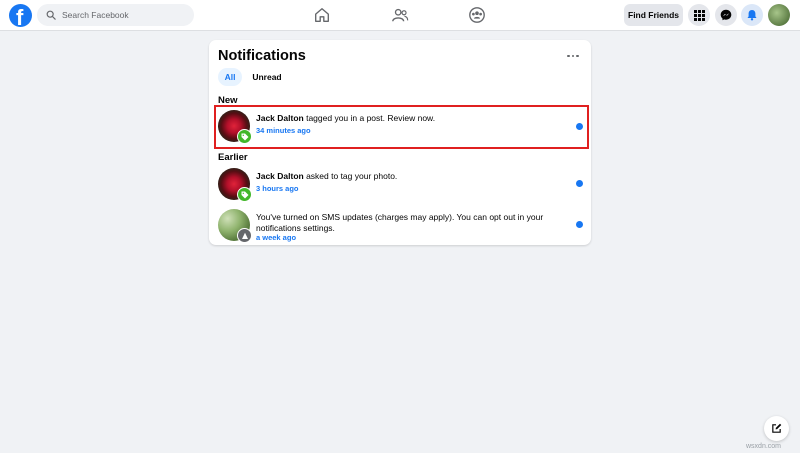 The width and height of the screenshot is (800, 453). I want to click on more-options-button, so click(573, 56).